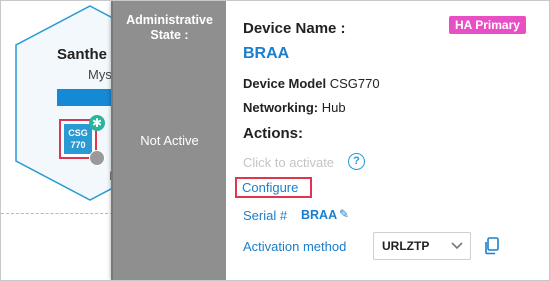  What do you see at coordinates (78, 145) in the screenshot?
I see `chip-text-line2: 770` at bounding box center [78, 145].